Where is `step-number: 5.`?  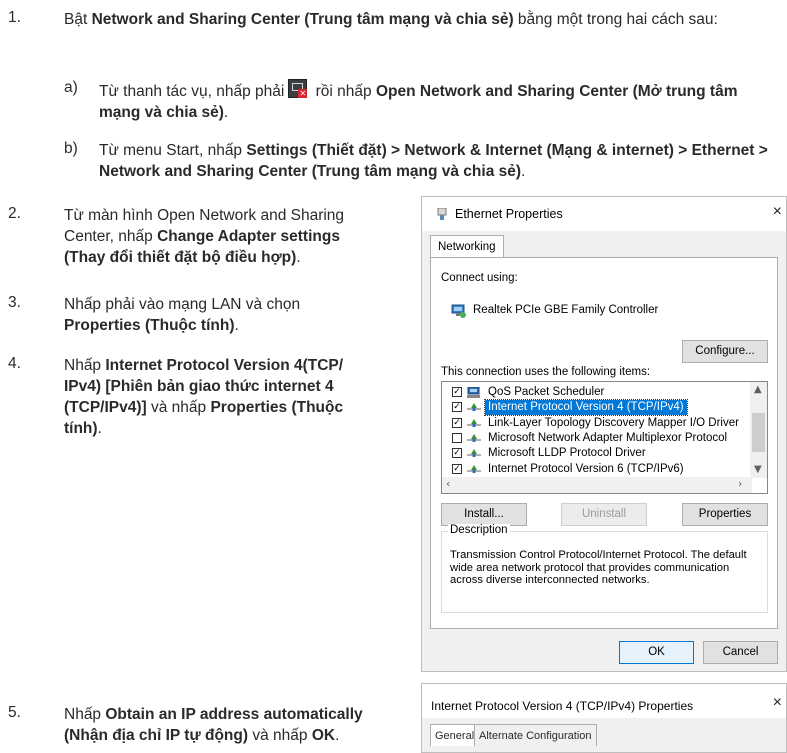 step-number: 5. is located at coordinates (14, 712).